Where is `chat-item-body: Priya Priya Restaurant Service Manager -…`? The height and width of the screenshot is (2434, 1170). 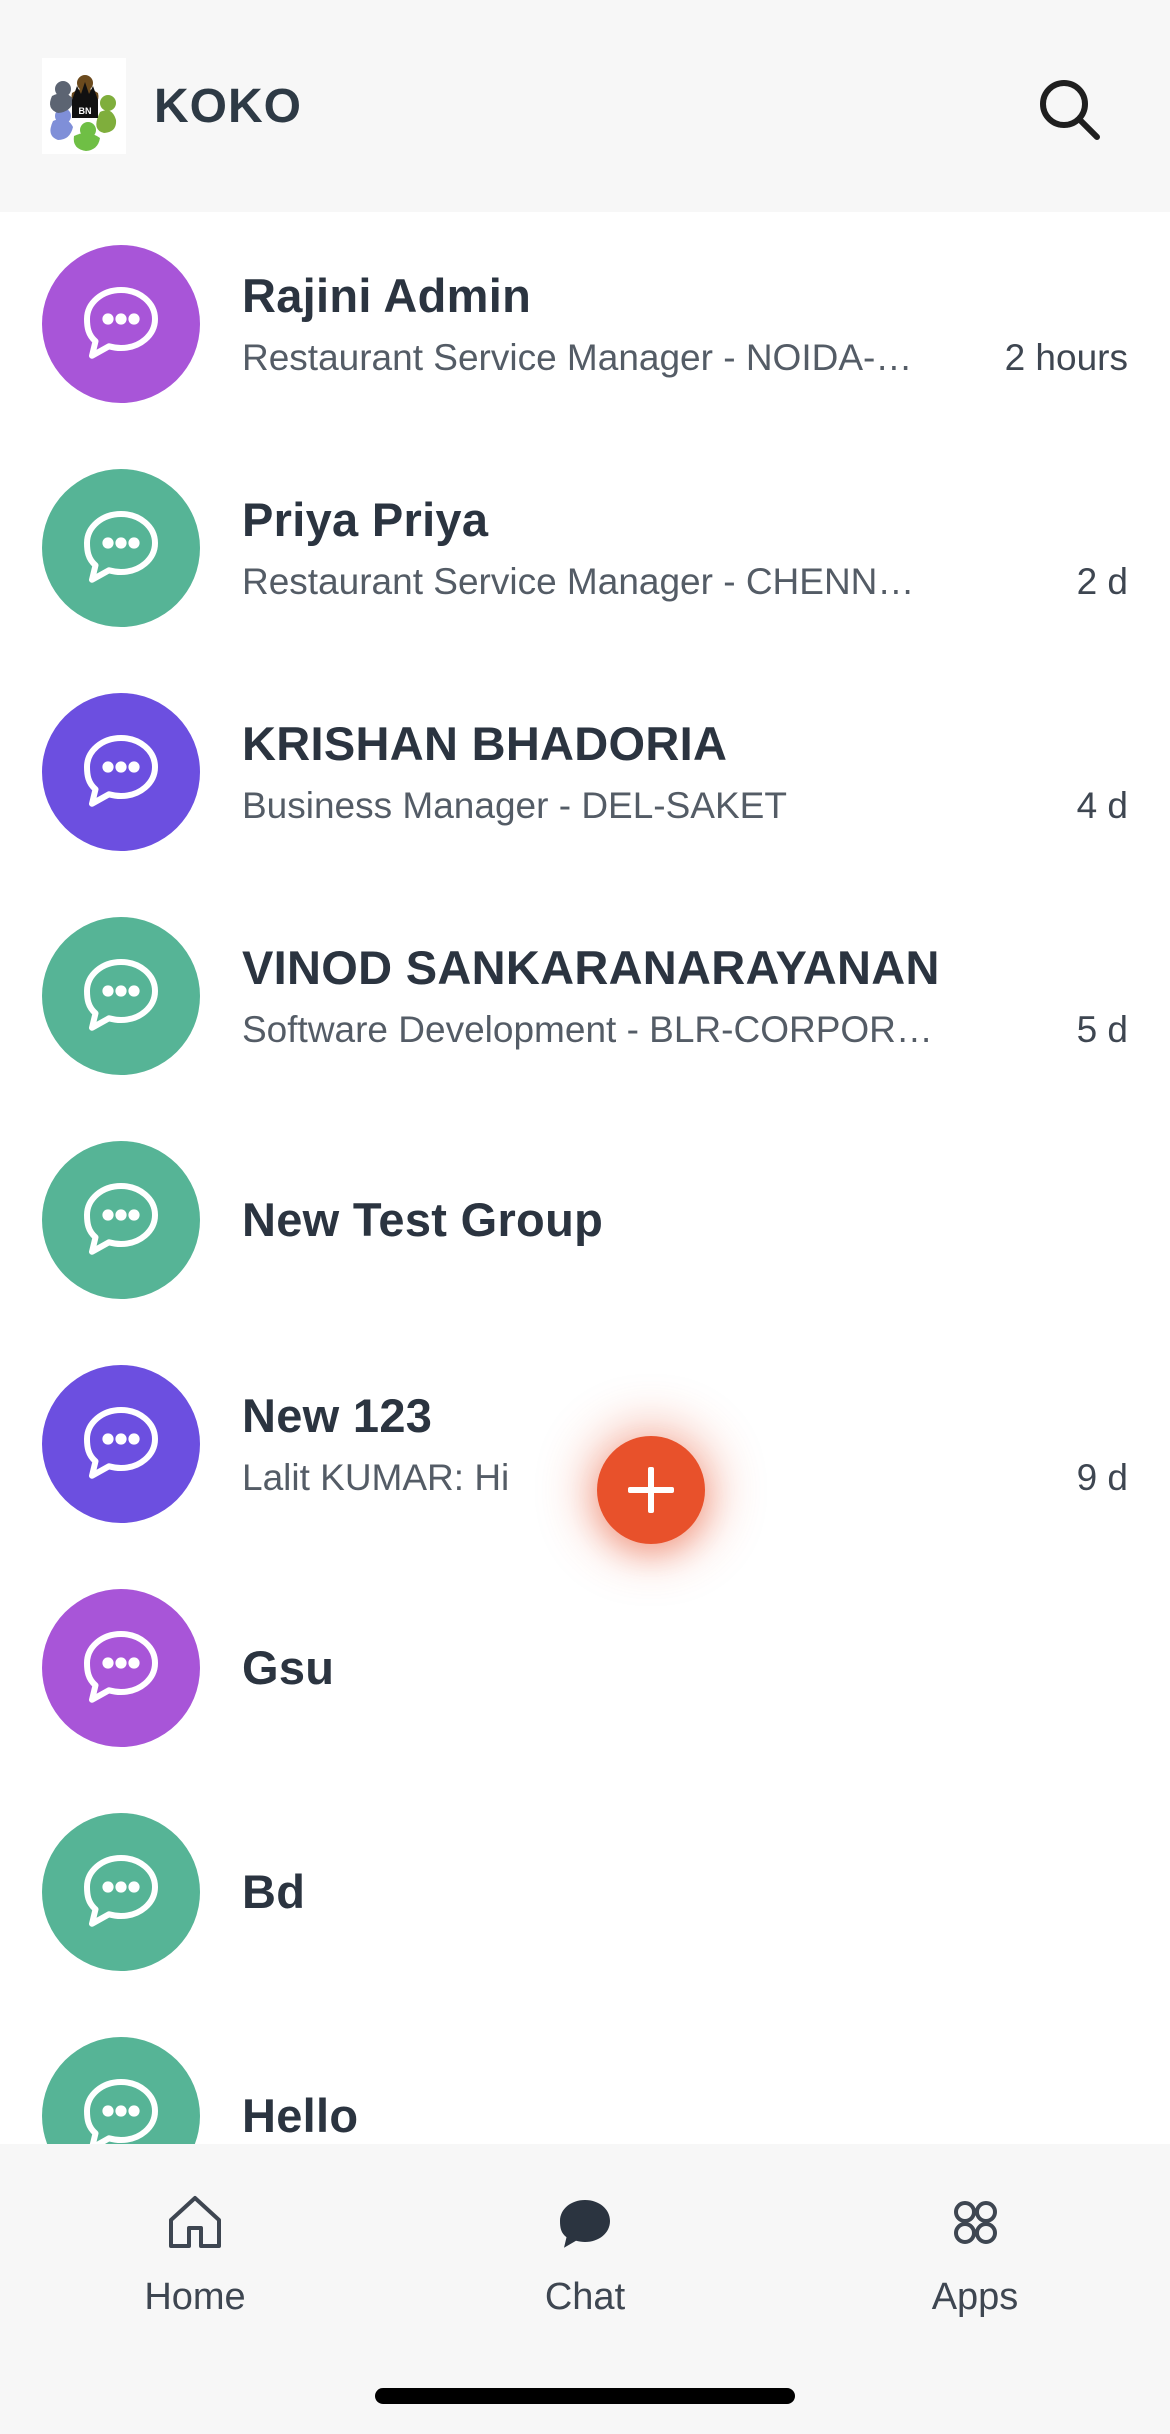 chat-item-body: Priya Priya Restaurant Service Manager -… is located at coordinates (685, 548).